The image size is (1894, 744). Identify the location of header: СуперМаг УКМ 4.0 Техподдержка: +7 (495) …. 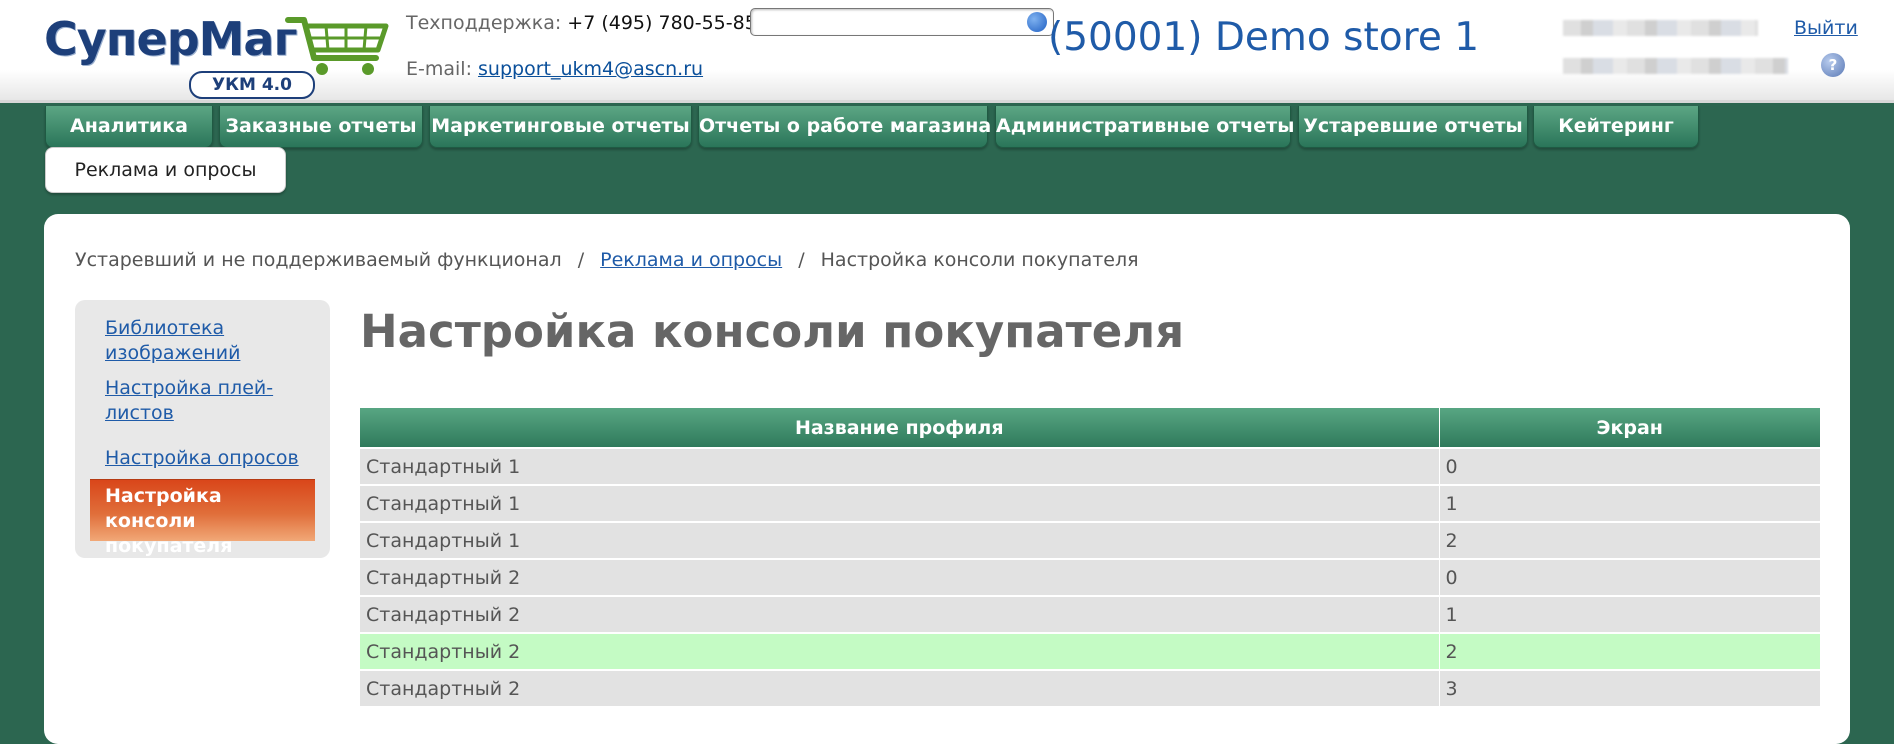
(947, 51).